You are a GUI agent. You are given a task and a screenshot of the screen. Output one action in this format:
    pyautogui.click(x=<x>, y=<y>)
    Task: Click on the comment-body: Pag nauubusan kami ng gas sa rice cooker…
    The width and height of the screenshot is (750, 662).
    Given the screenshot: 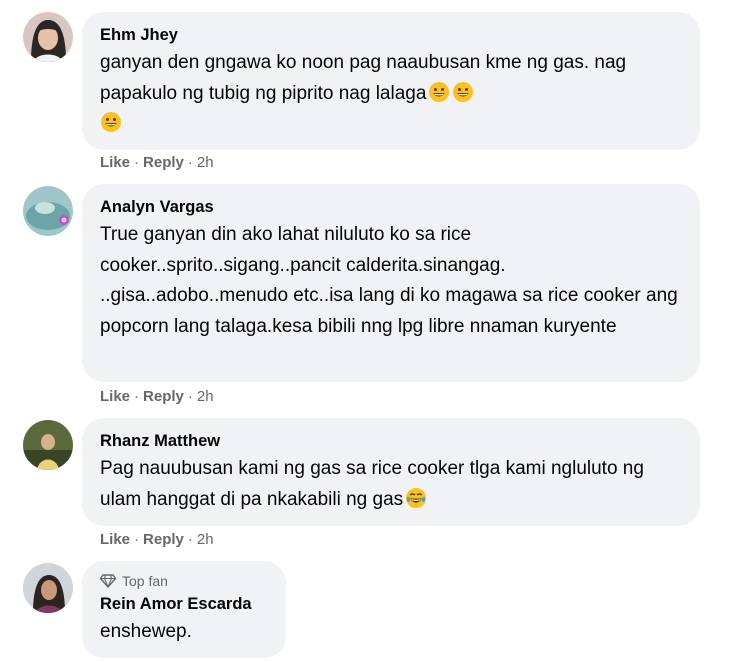 What is the action you would take?
    pyautogui.click(x=372, y=484)
    